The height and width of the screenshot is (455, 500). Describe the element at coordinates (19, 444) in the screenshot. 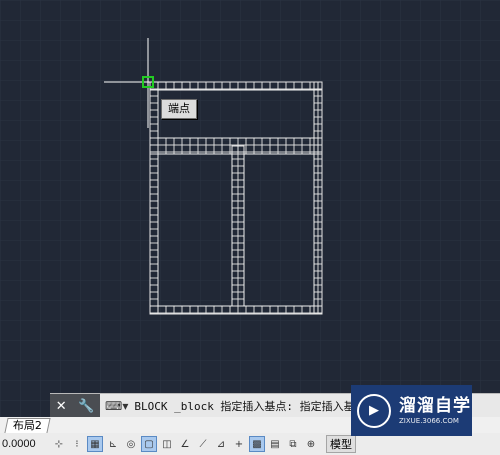

I see `coordinate-readout: 0.0000` at that location.